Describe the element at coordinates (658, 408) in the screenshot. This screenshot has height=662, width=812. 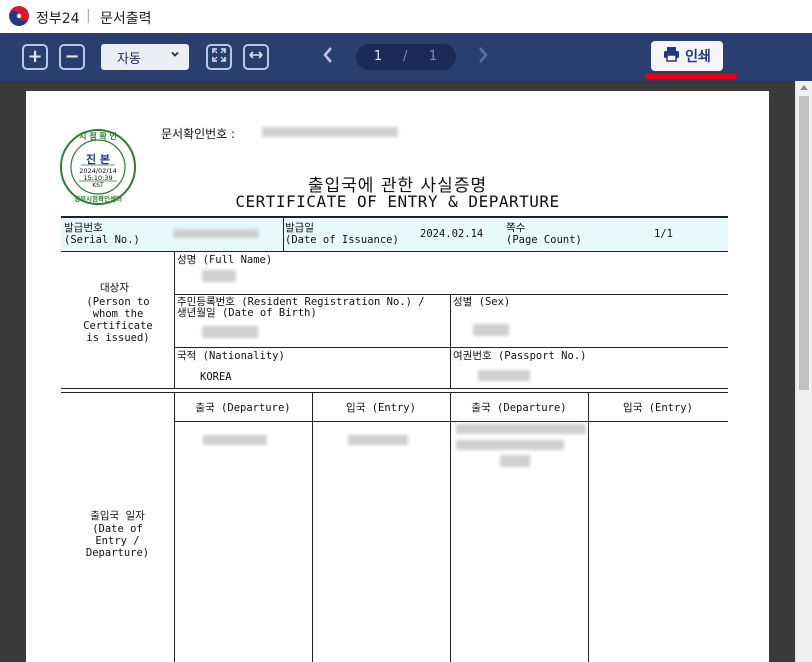
I see `col-entry-2: 입국 (Entry)` at that location.